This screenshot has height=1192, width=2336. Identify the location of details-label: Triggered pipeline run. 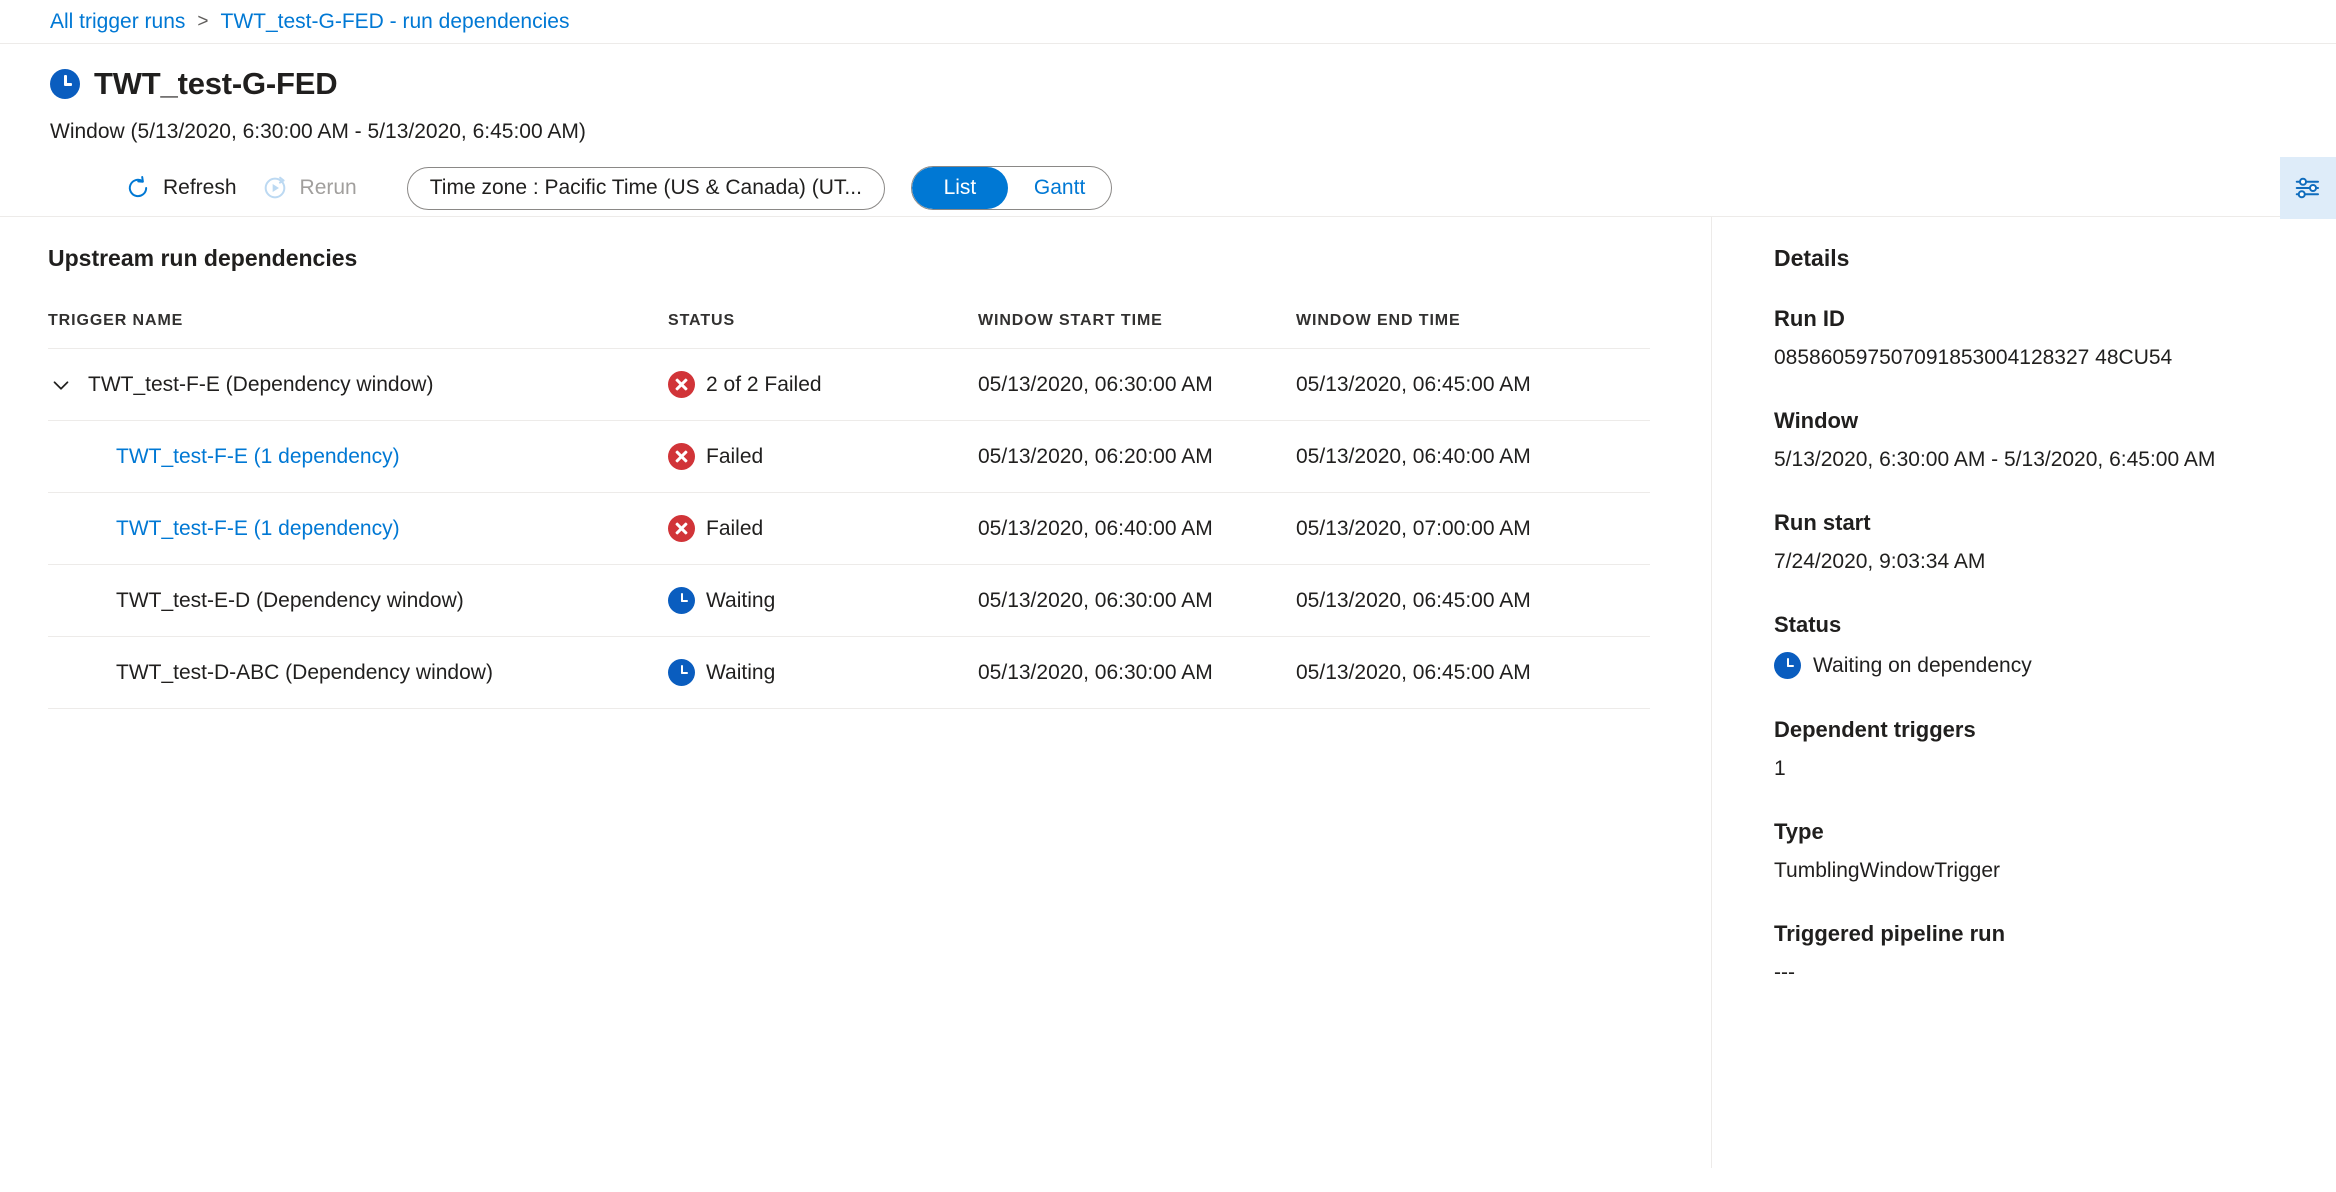
(1890, 933).